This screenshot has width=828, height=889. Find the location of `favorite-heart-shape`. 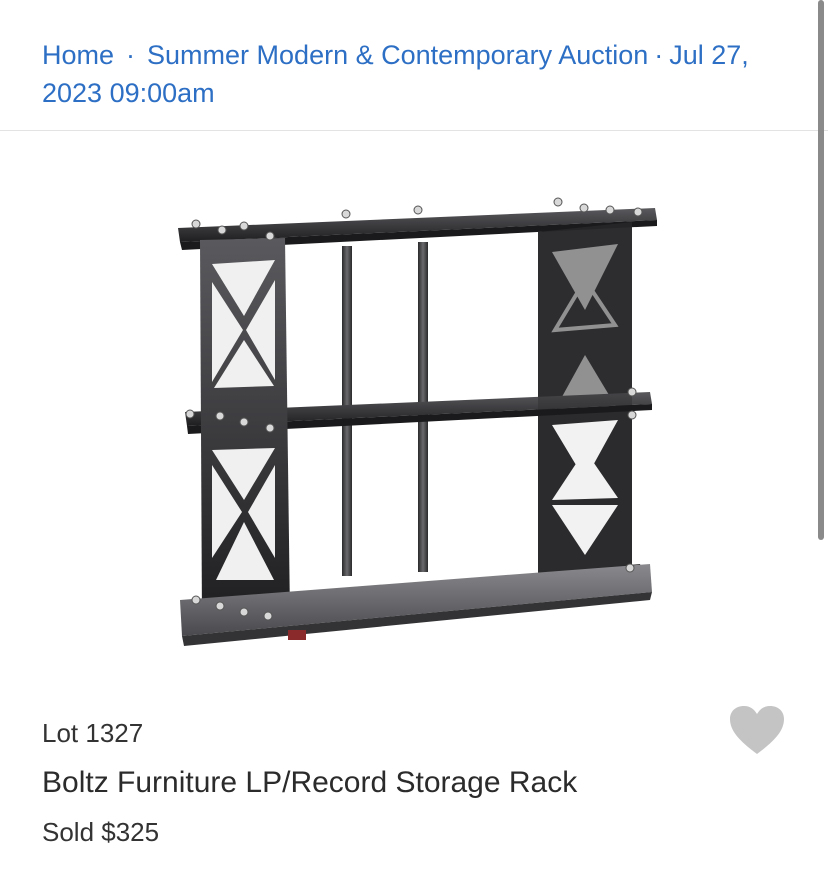

favorite-heart-shape is located at coordinates (757, 730).